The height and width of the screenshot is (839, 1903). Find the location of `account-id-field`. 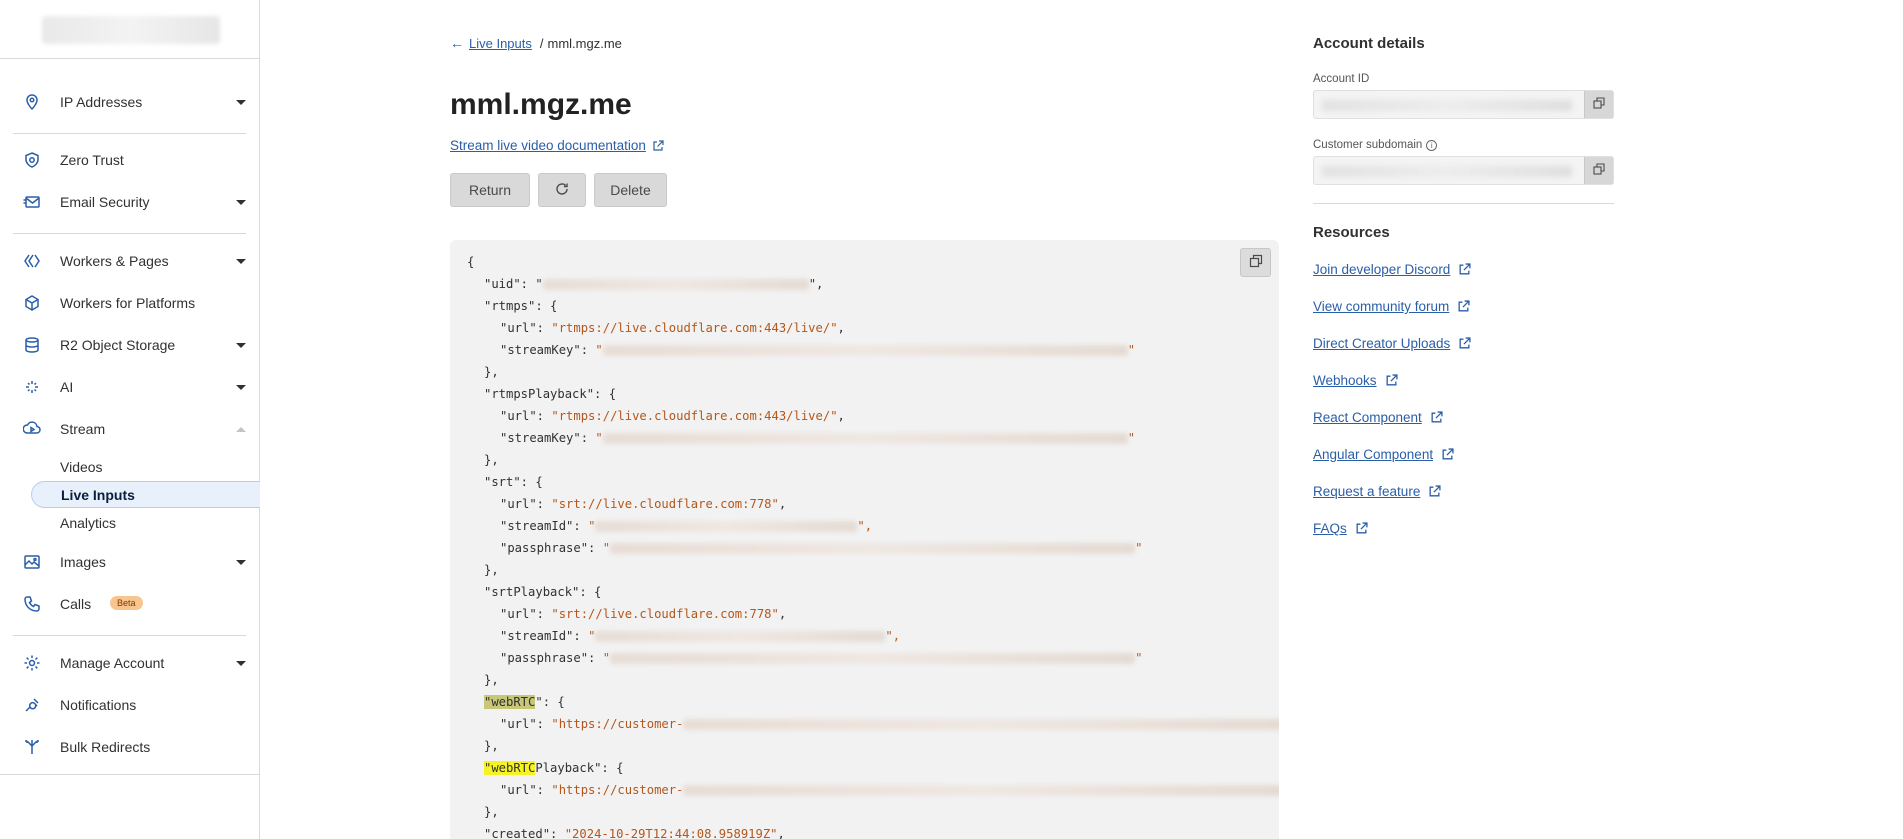

account-id-field is located at coordinates (1463, 104).